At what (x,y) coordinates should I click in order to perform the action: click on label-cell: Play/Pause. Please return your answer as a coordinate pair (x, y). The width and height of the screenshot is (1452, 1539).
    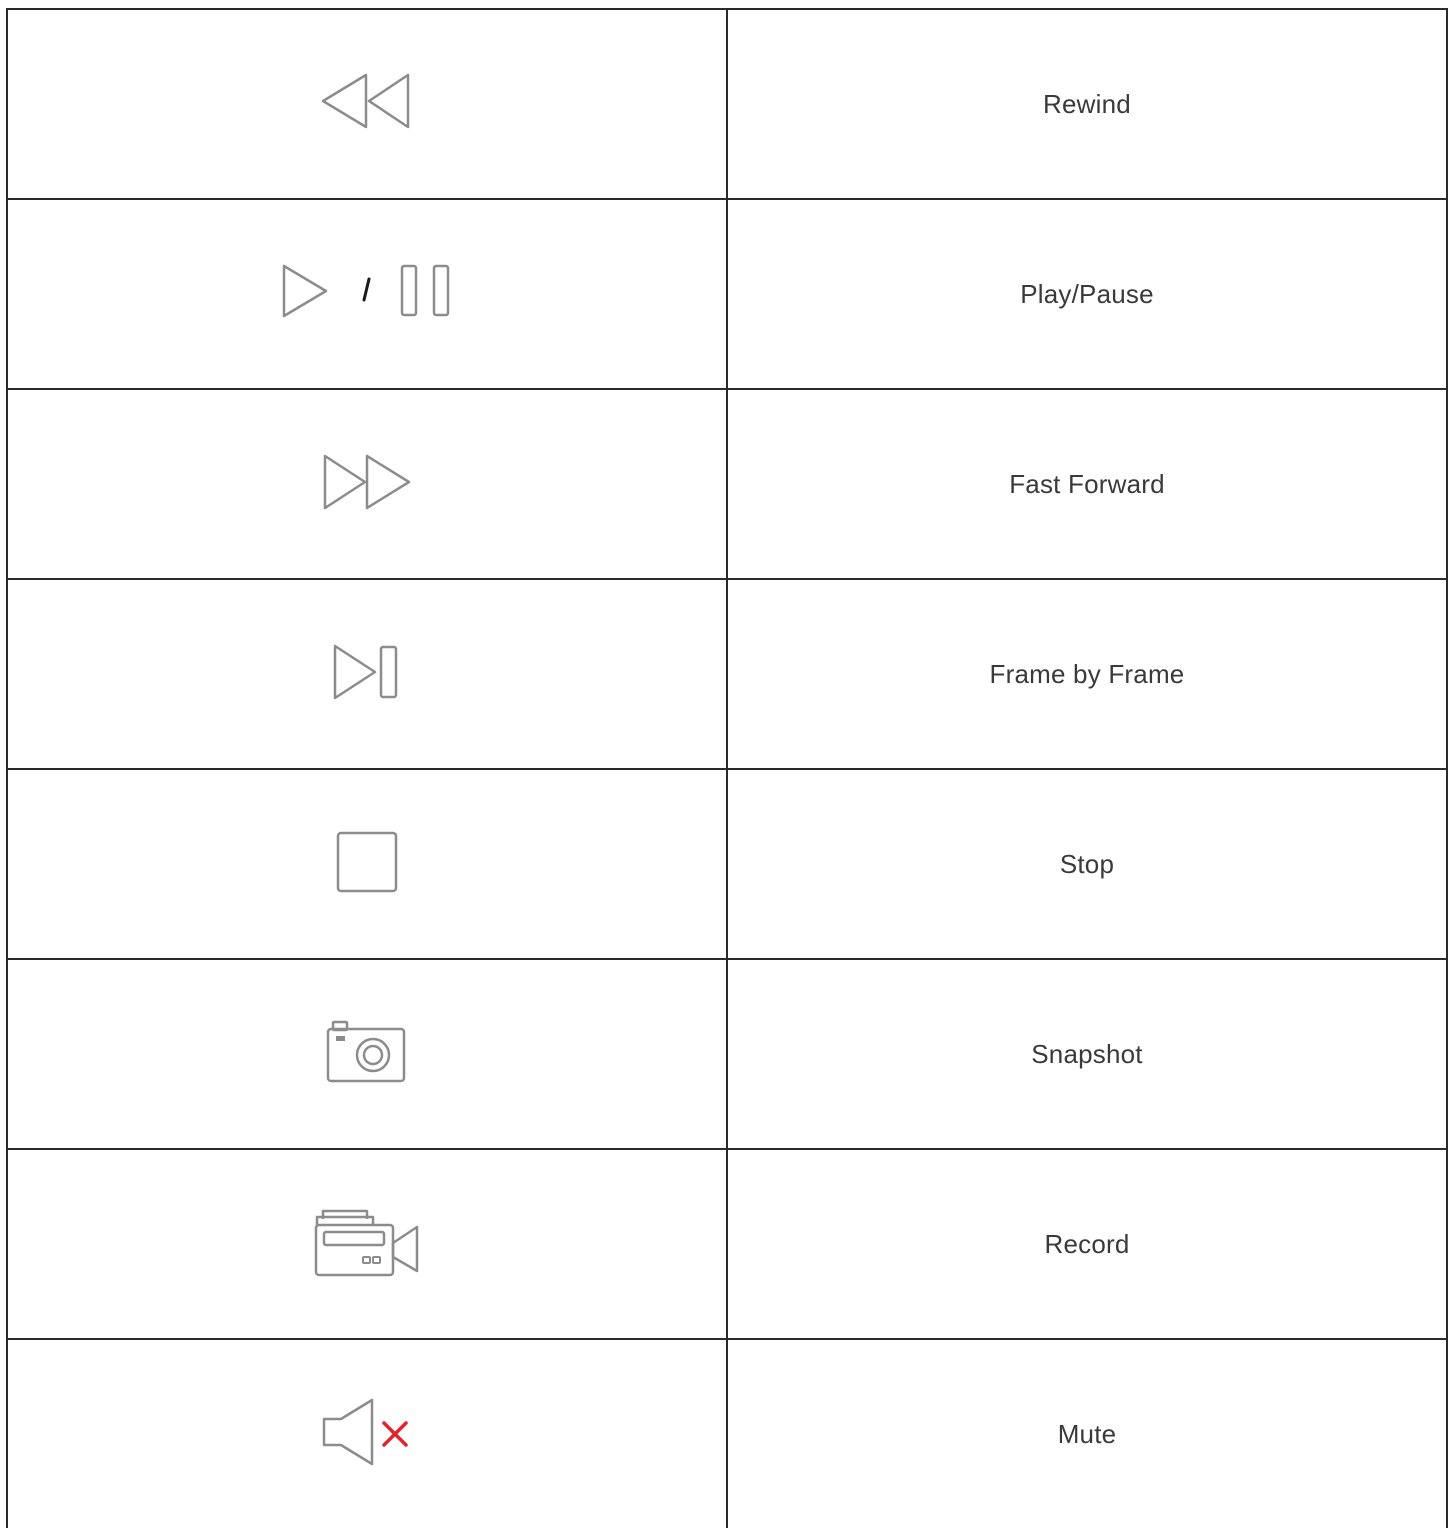
    Looking at the image, I should click on (1087, 294).